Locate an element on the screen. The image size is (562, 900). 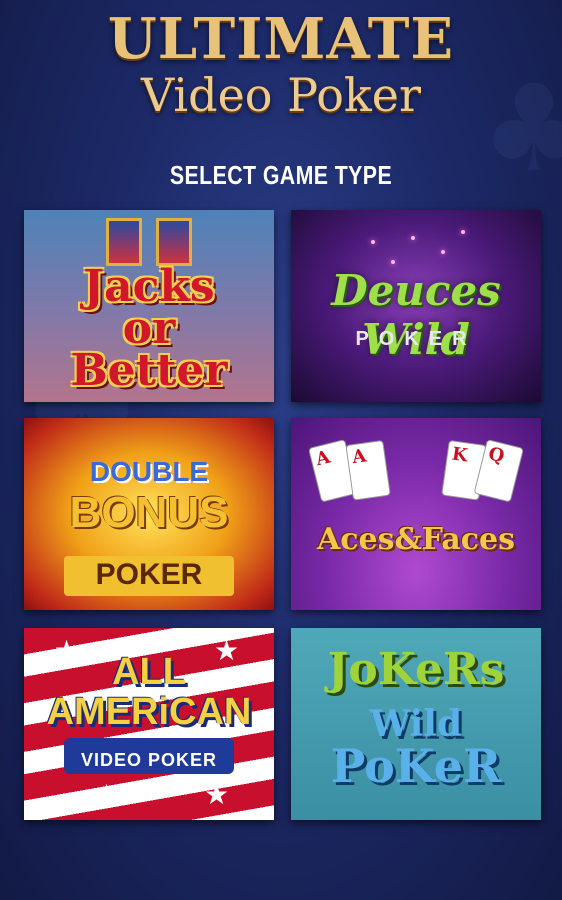
game-tile-label: DOUBLE is located at coordinates (149, 471).